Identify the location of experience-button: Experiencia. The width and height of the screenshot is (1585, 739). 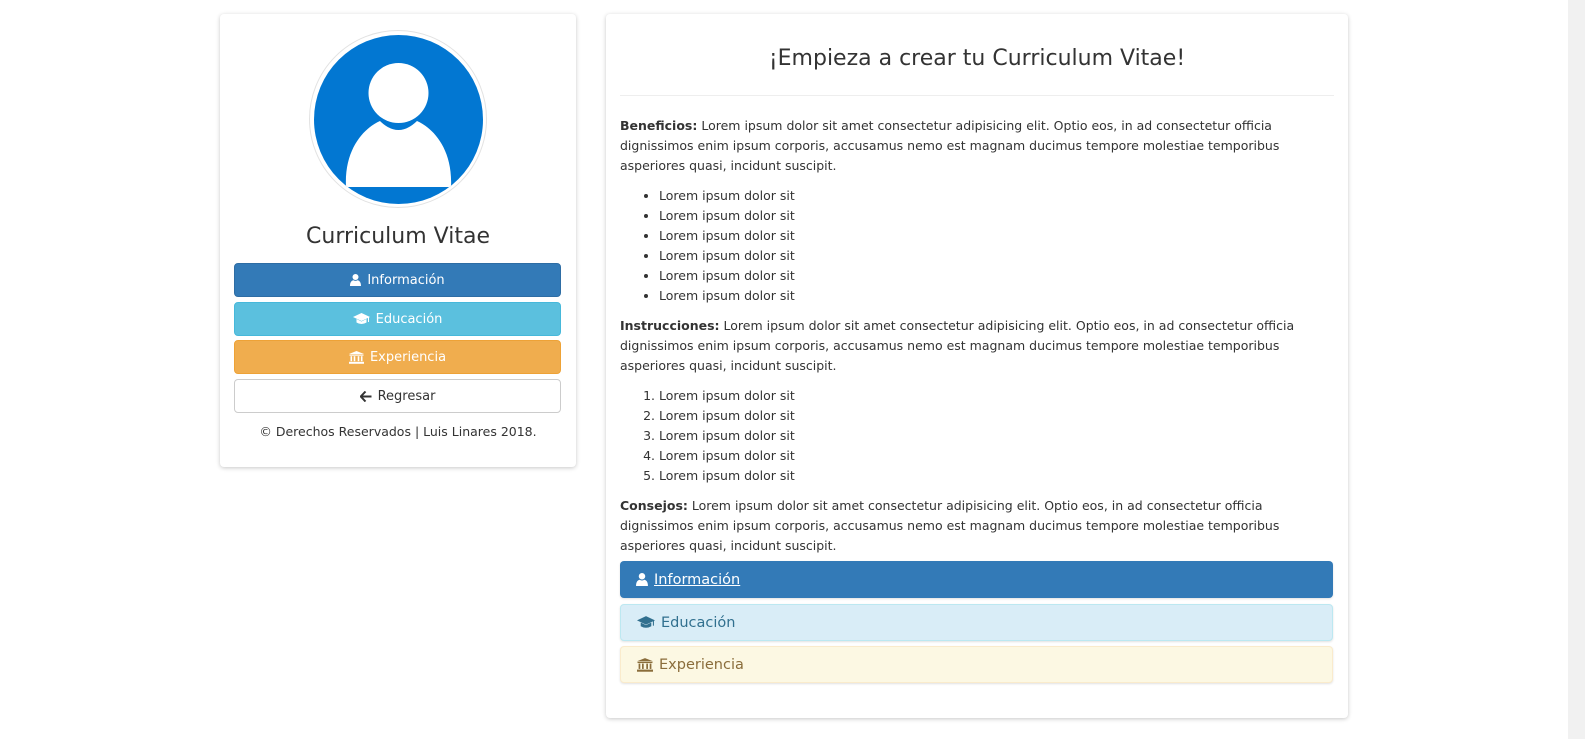
(397, 357).